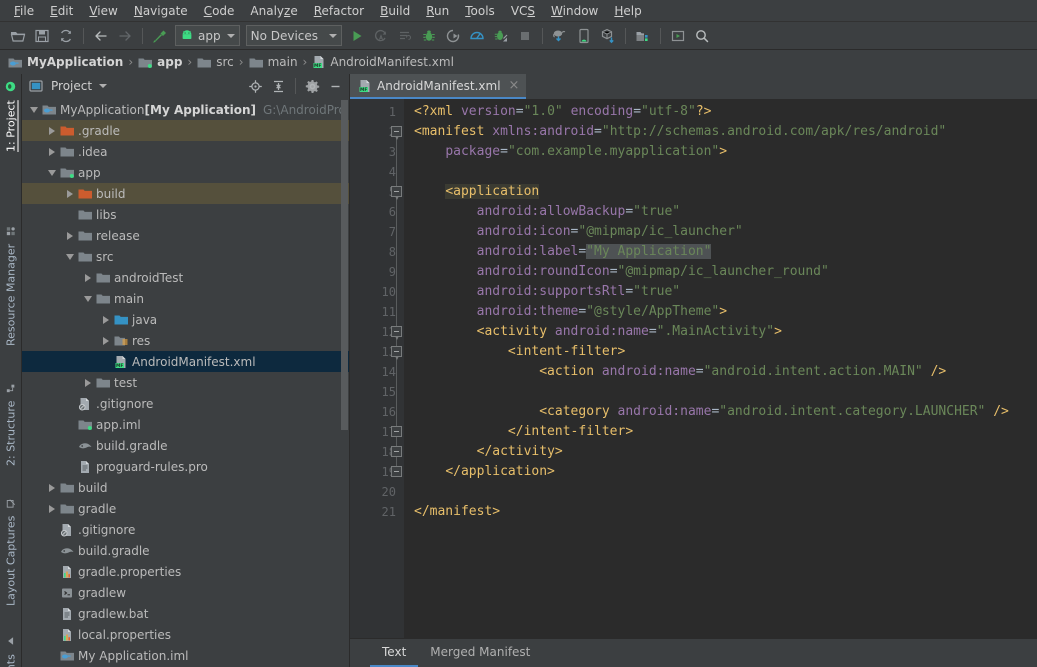 The width and height of the screenshot is (1037, 667). I want to click on code-line-13: <intent-filter>, so click(725, 352).